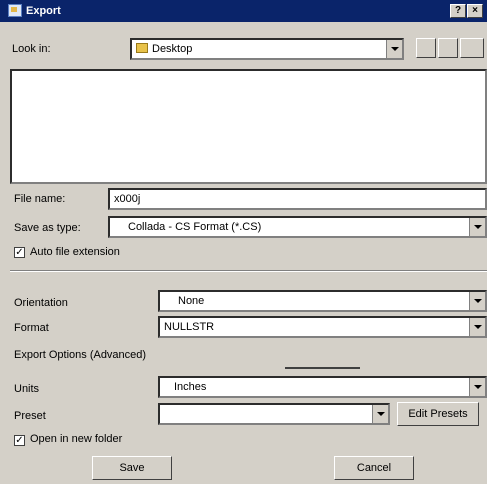  Describe the element at coordinates (191, 301) in the screenshot. I see `orientation-value: None` at that location.